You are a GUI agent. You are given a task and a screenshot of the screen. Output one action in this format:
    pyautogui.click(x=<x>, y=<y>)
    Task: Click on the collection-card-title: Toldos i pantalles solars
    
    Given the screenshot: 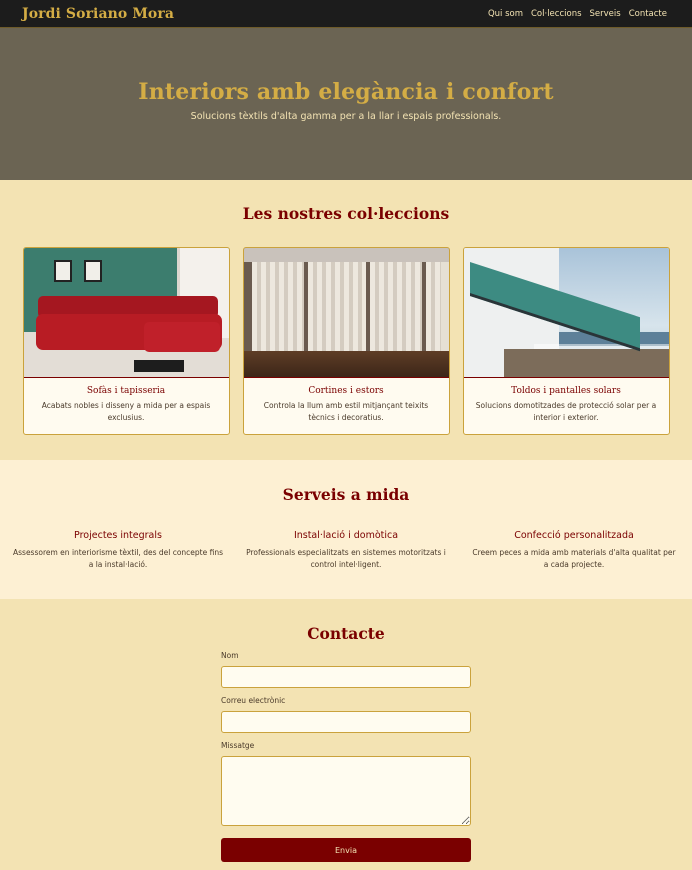 What is the action you would take?
    pyautogui.click(x=566, y=391)
    